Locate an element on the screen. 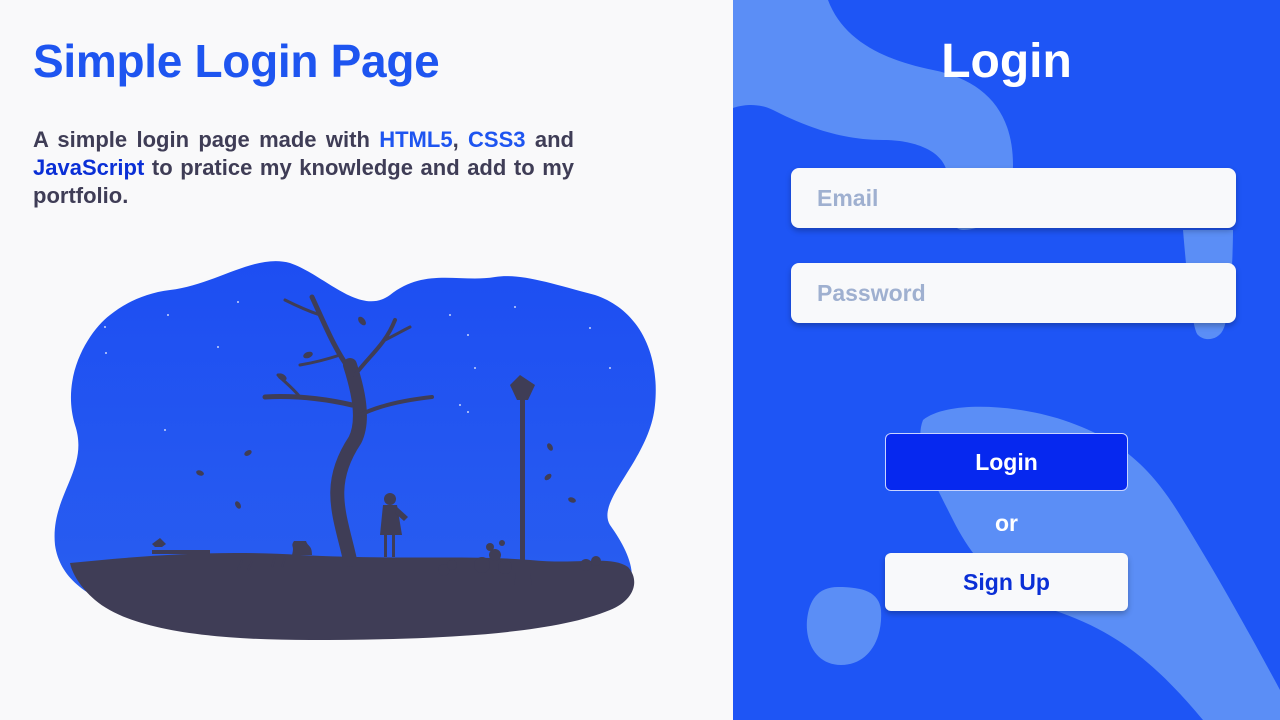 Image resolution: width=1280 pixels, height=720 pixels. description-comma: , is located at coordinates (460, 139).